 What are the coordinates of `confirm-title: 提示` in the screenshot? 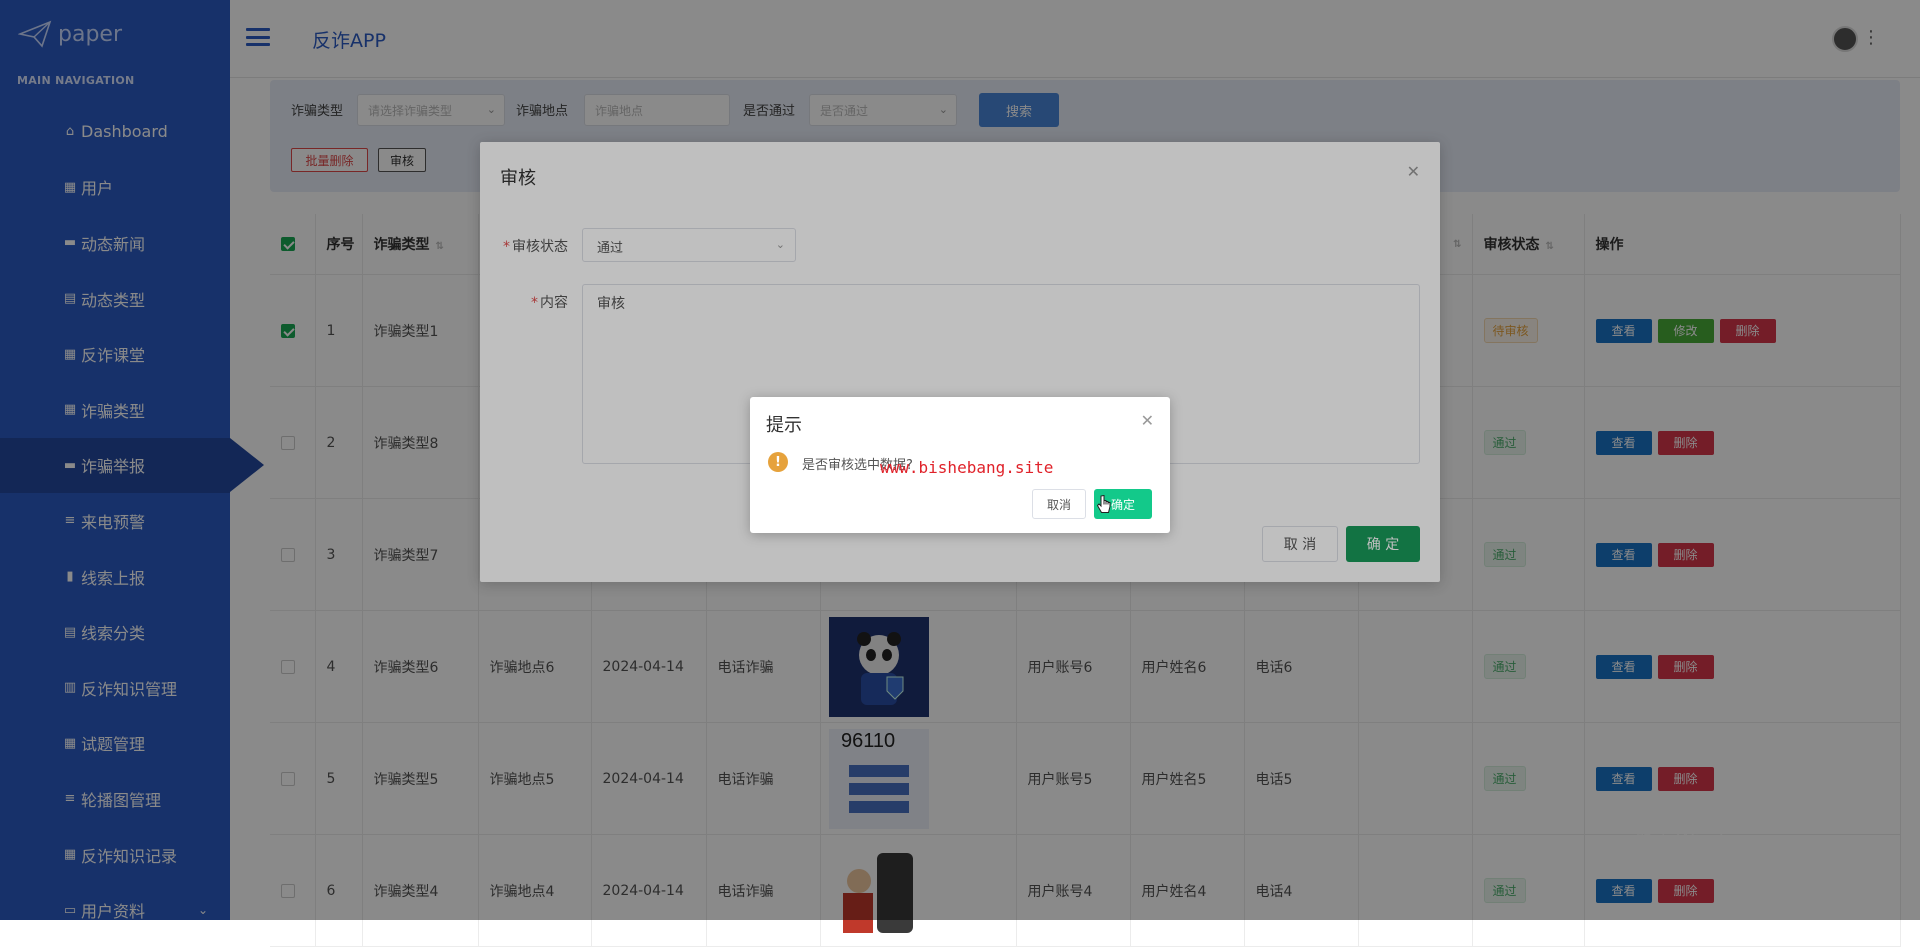 It's located at (784, 425).